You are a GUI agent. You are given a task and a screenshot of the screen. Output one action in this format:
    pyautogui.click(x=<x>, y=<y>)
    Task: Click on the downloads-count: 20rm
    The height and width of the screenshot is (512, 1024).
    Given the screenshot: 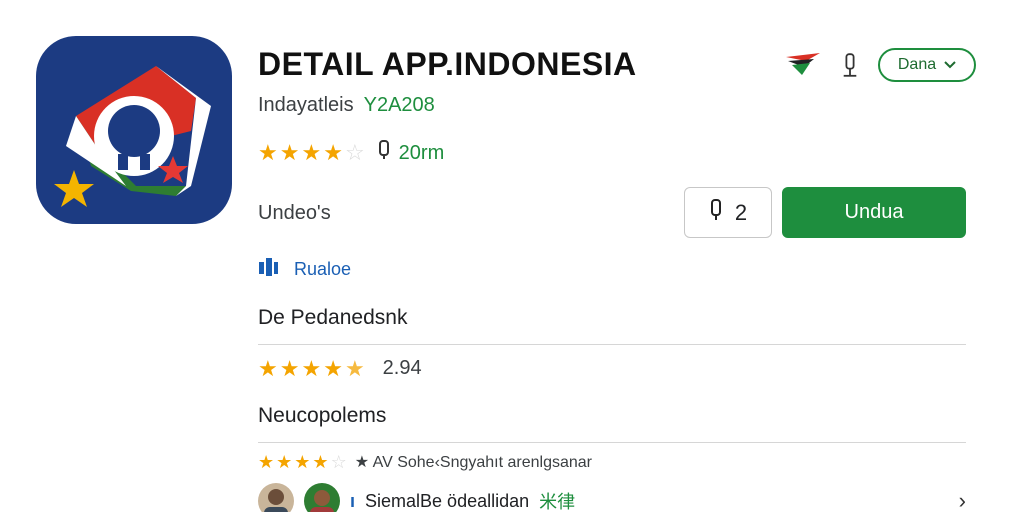 What is the action you would take?
    pyautogui.click(x=411, y=153)
    